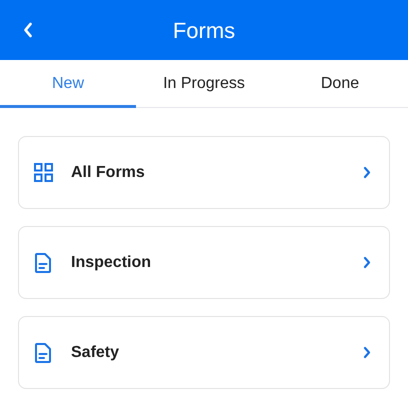 The width and height of the screenshot is (408, 400). What do you see at coordinates (28, 30) in the screenshot?
I see `back-icon` at bounding box center [28, 30].